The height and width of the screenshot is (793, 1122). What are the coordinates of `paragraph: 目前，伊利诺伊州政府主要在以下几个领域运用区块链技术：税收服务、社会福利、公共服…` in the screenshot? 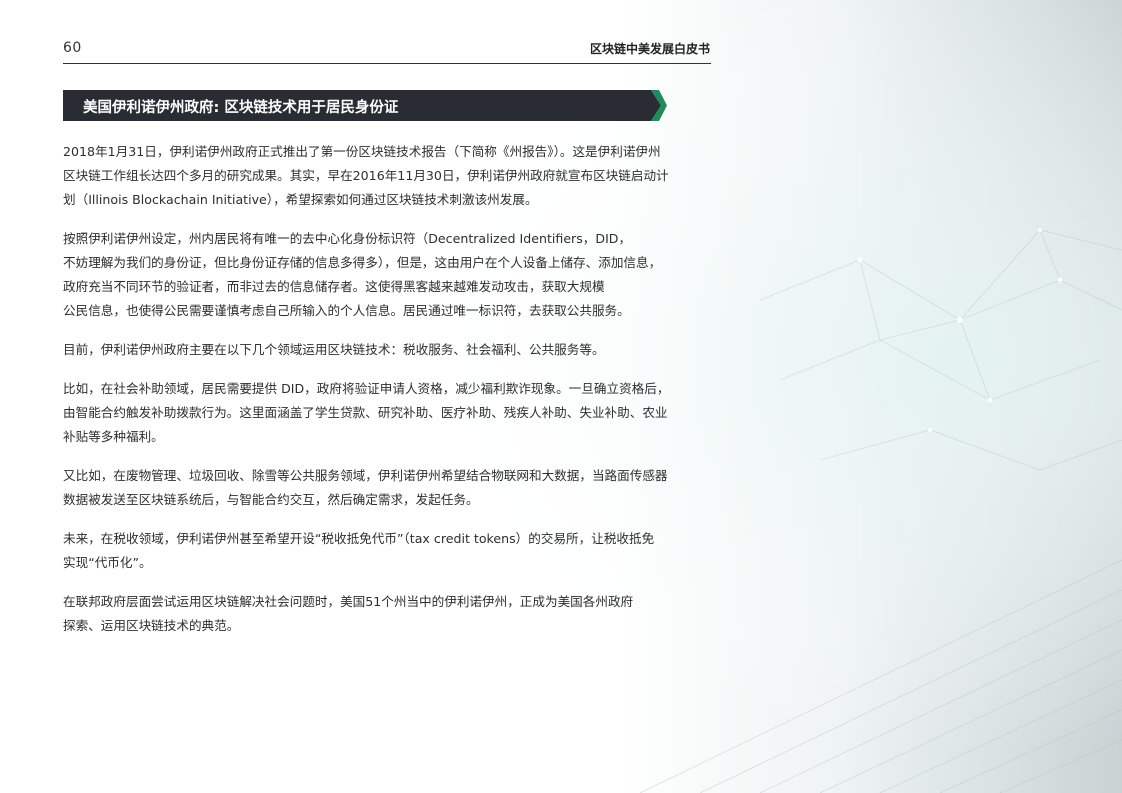 It's located at (387, 350).